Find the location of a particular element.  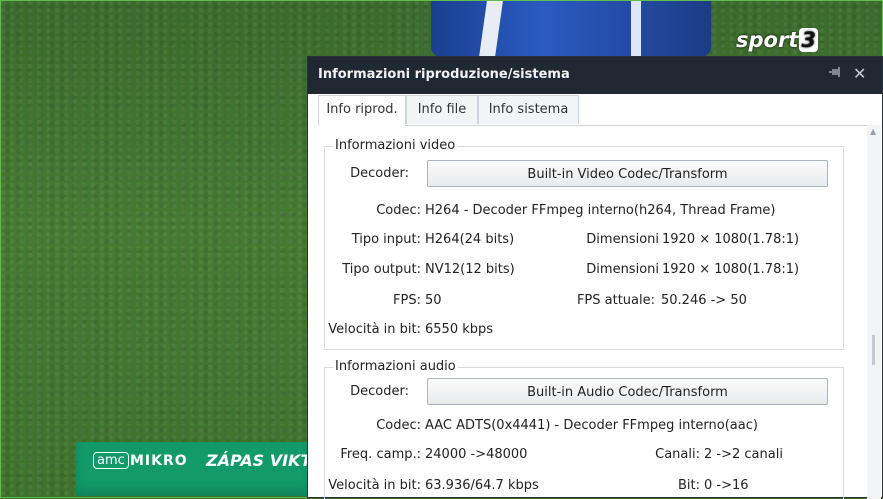

output-type-label: Tipo output: is located at coordinates (381, 269).